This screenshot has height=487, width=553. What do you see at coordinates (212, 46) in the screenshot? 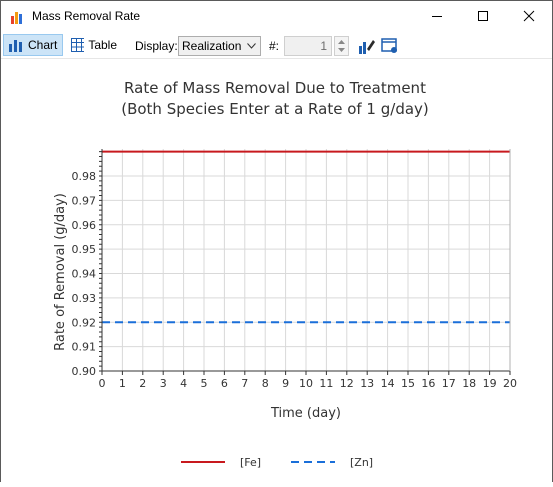
I see `display-select-value: Realization` at bounding box center [212, 46].